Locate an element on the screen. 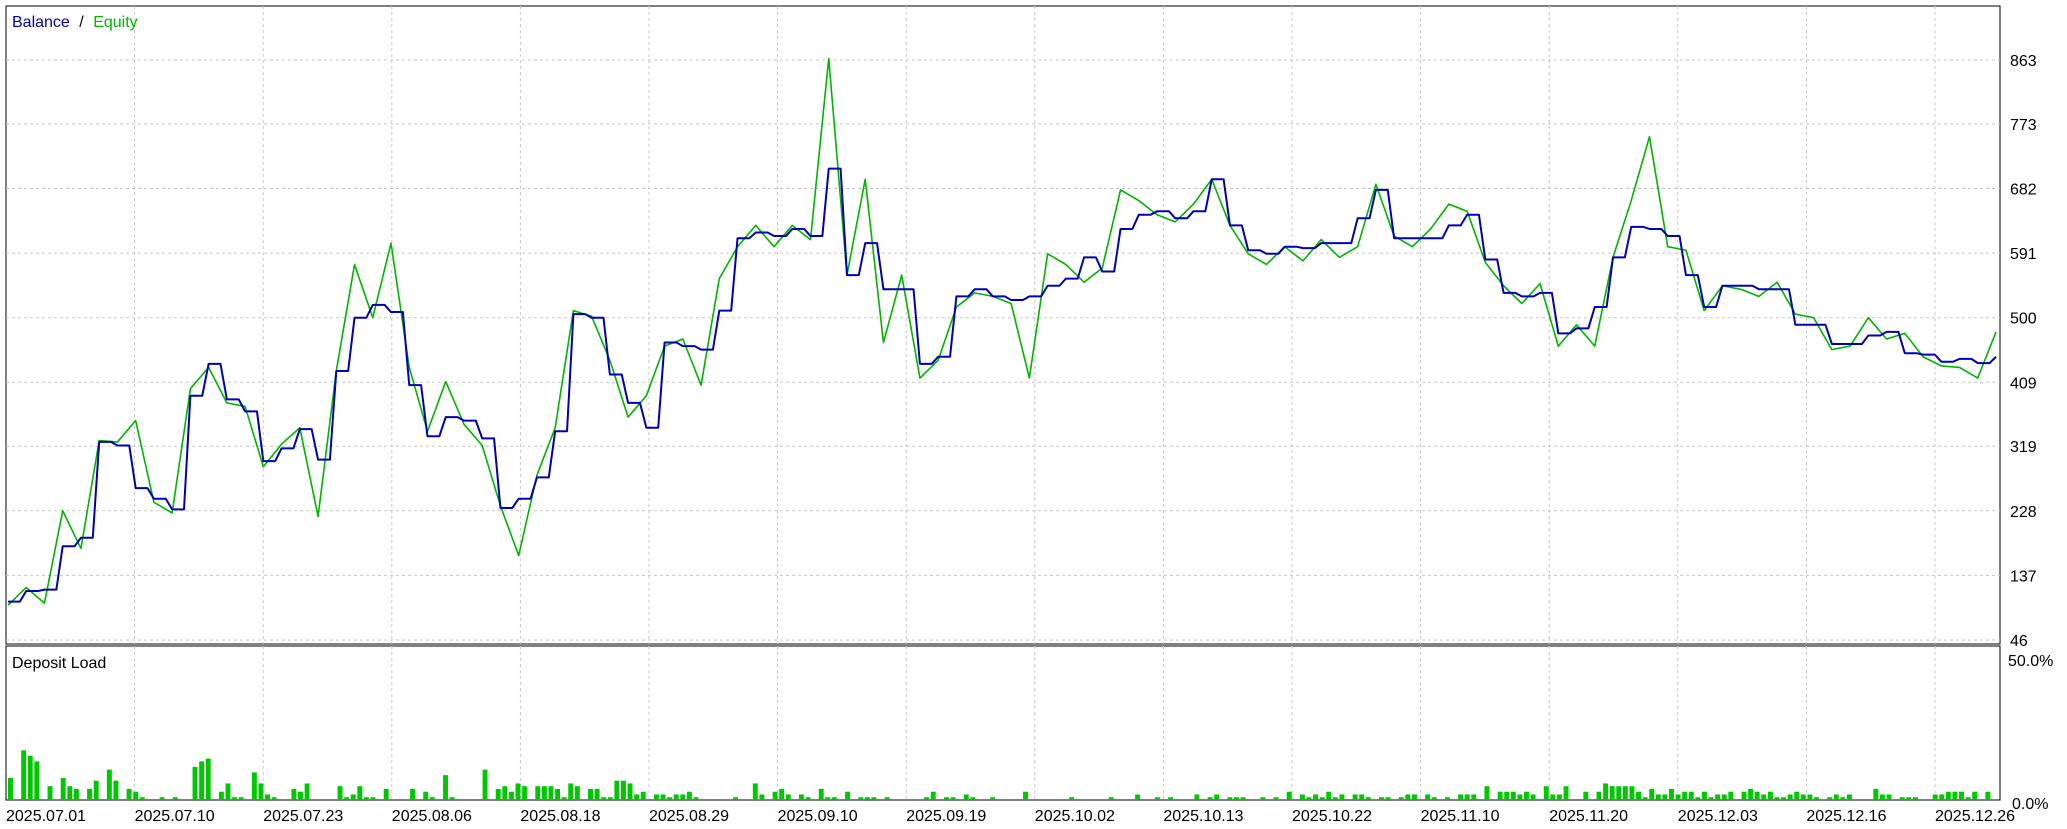 The width and height of the screenshot is (2067, 829). x-tick-label: 2025.09.10 is located at coordinates (818, 816).